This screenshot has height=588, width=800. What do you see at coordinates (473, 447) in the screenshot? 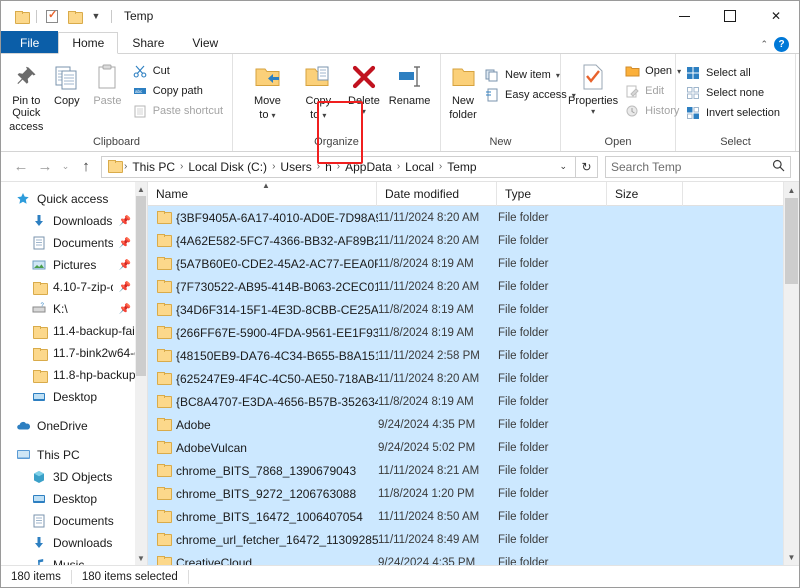
I see `table-row: AdobeVulcan 9/24/2024 5:02 PM File folder` at bounding box center [473, 447].